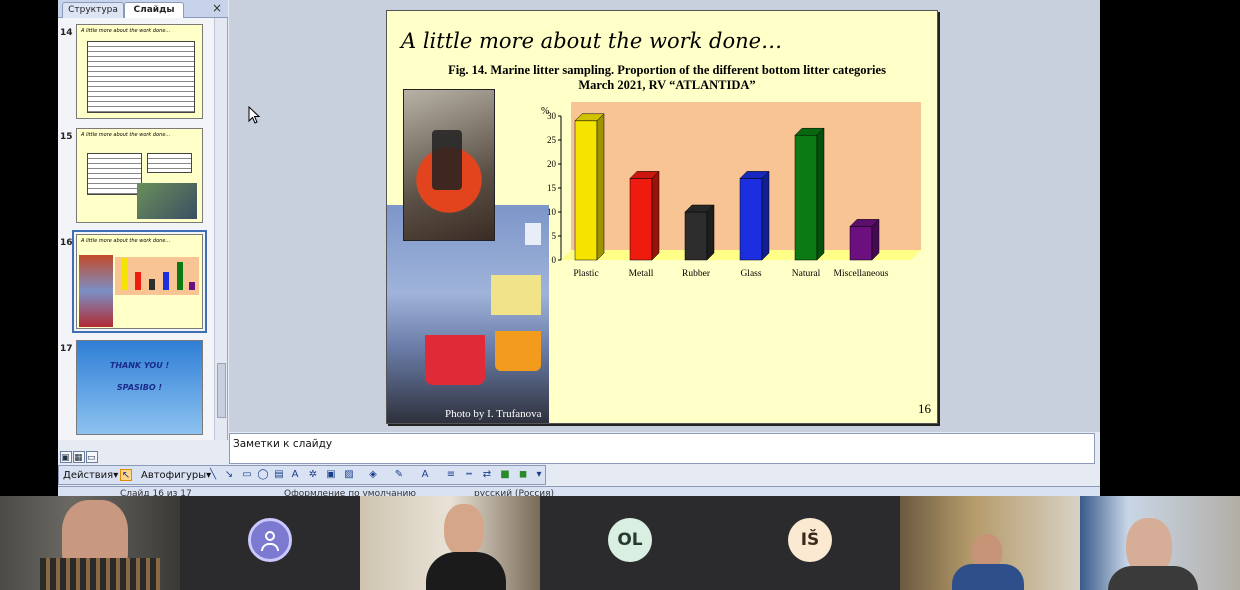  Describe the element at coordinates (552, 140) in the screenshot. I see `y-tick-label: 25` at that location.